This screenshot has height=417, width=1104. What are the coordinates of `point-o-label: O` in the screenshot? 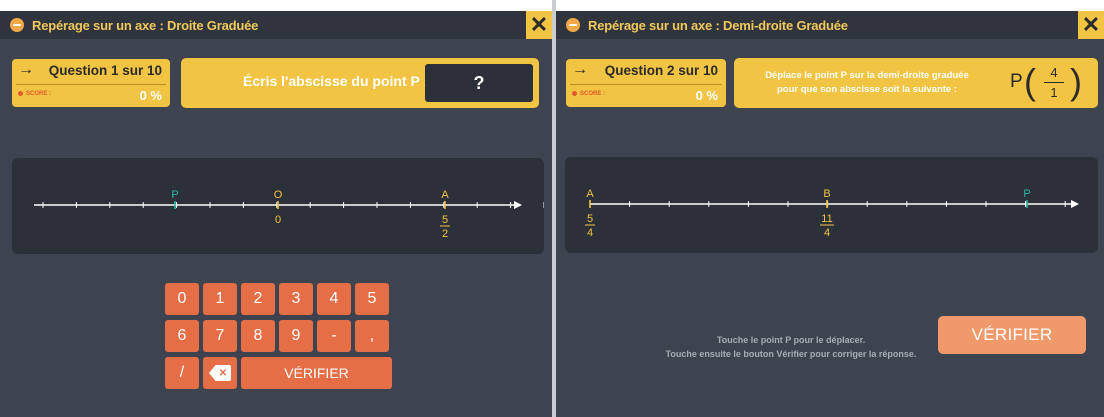 It's located at (278, 195).